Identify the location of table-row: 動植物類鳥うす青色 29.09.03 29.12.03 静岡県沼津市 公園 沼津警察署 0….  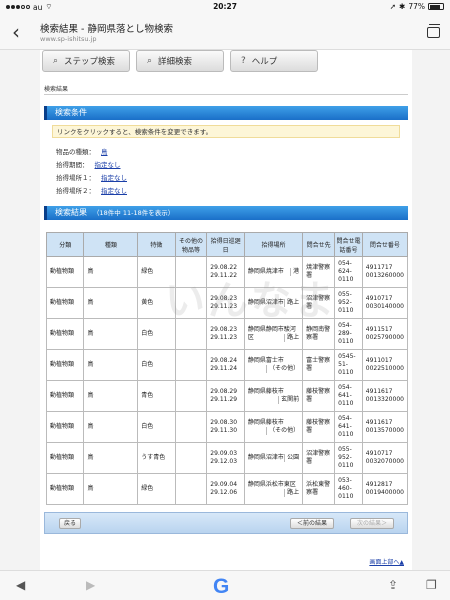
(227, 458).